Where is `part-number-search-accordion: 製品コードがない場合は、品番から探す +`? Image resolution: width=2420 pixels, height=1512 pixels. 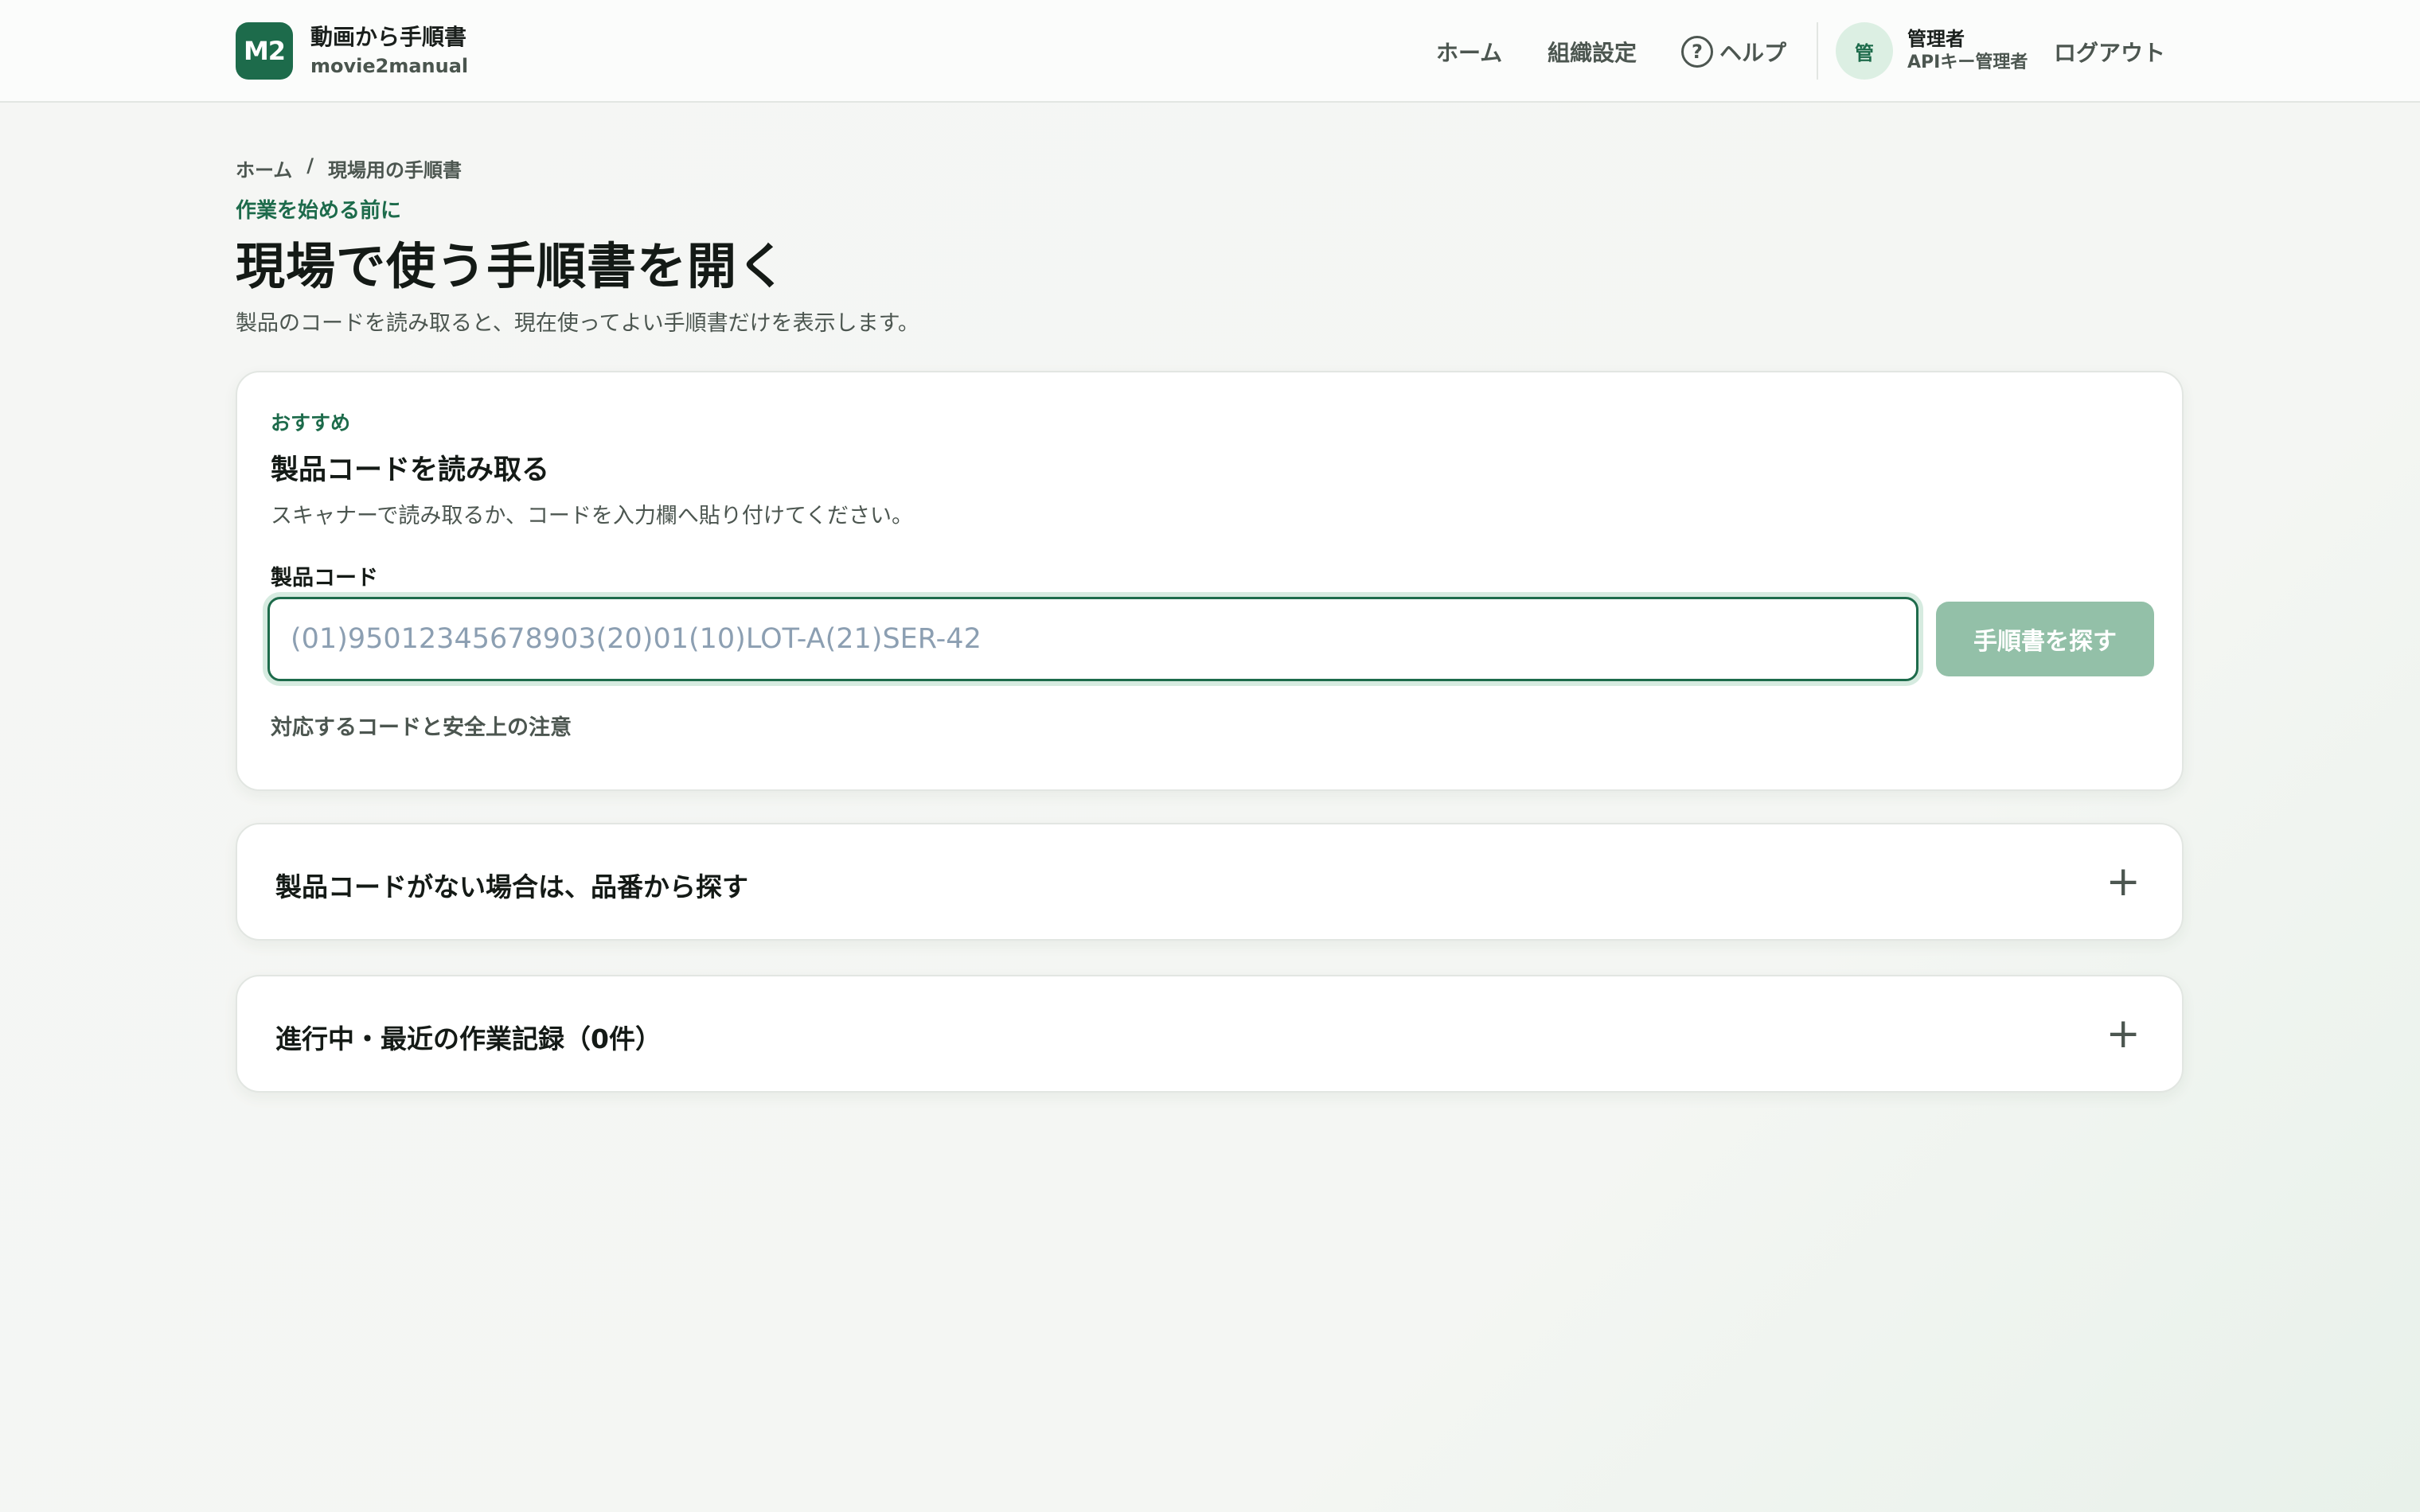
part-number-search-accordion: 製品コードがない場合は、品番から探す + is located at coordinates (1210, 882).